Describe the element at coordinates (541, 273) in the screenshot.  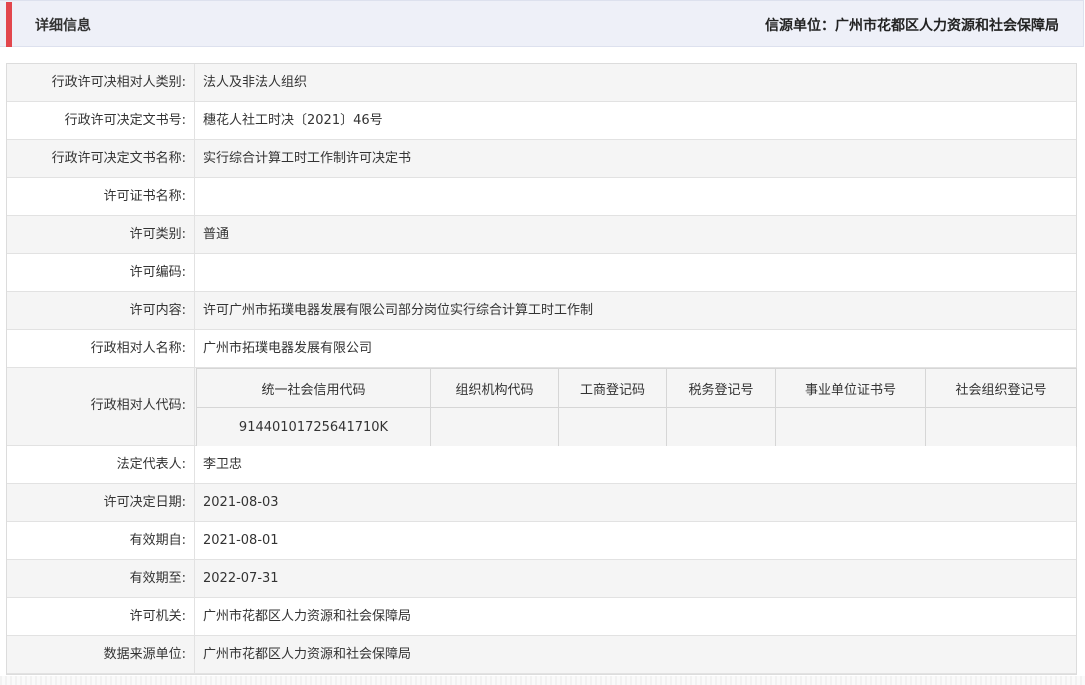
I see `row-permit-code: 许可编码:` at that location.